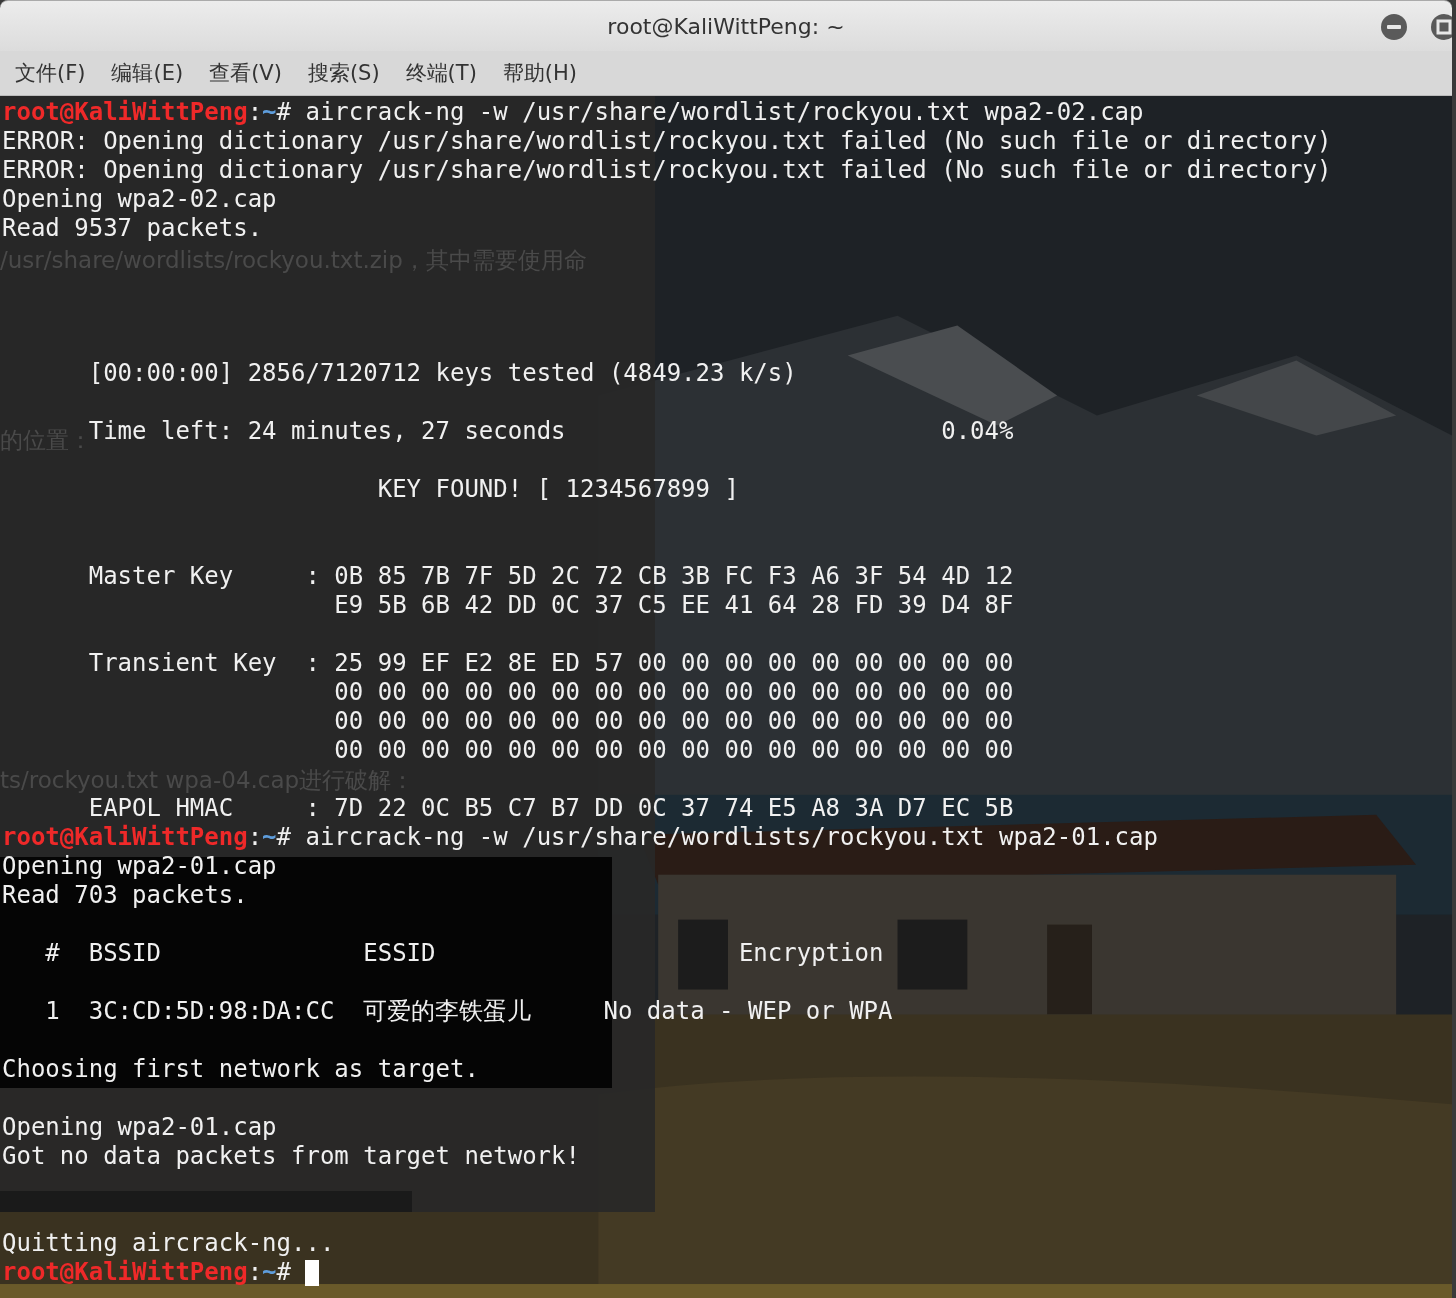  Describe the element at coordinates (539, 73) in the screenshot. I see `menu-item: 帮助(H)` at that location.